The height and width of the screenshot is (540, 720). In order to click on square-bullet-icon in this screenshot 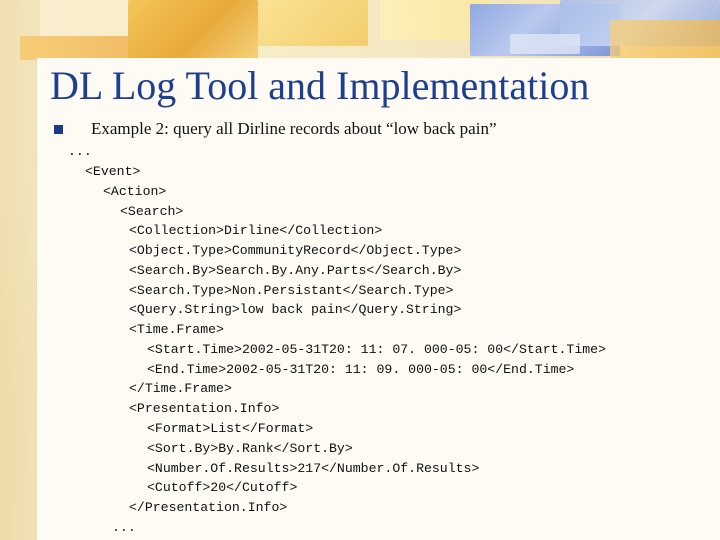, I will do `click(58, 129)`.